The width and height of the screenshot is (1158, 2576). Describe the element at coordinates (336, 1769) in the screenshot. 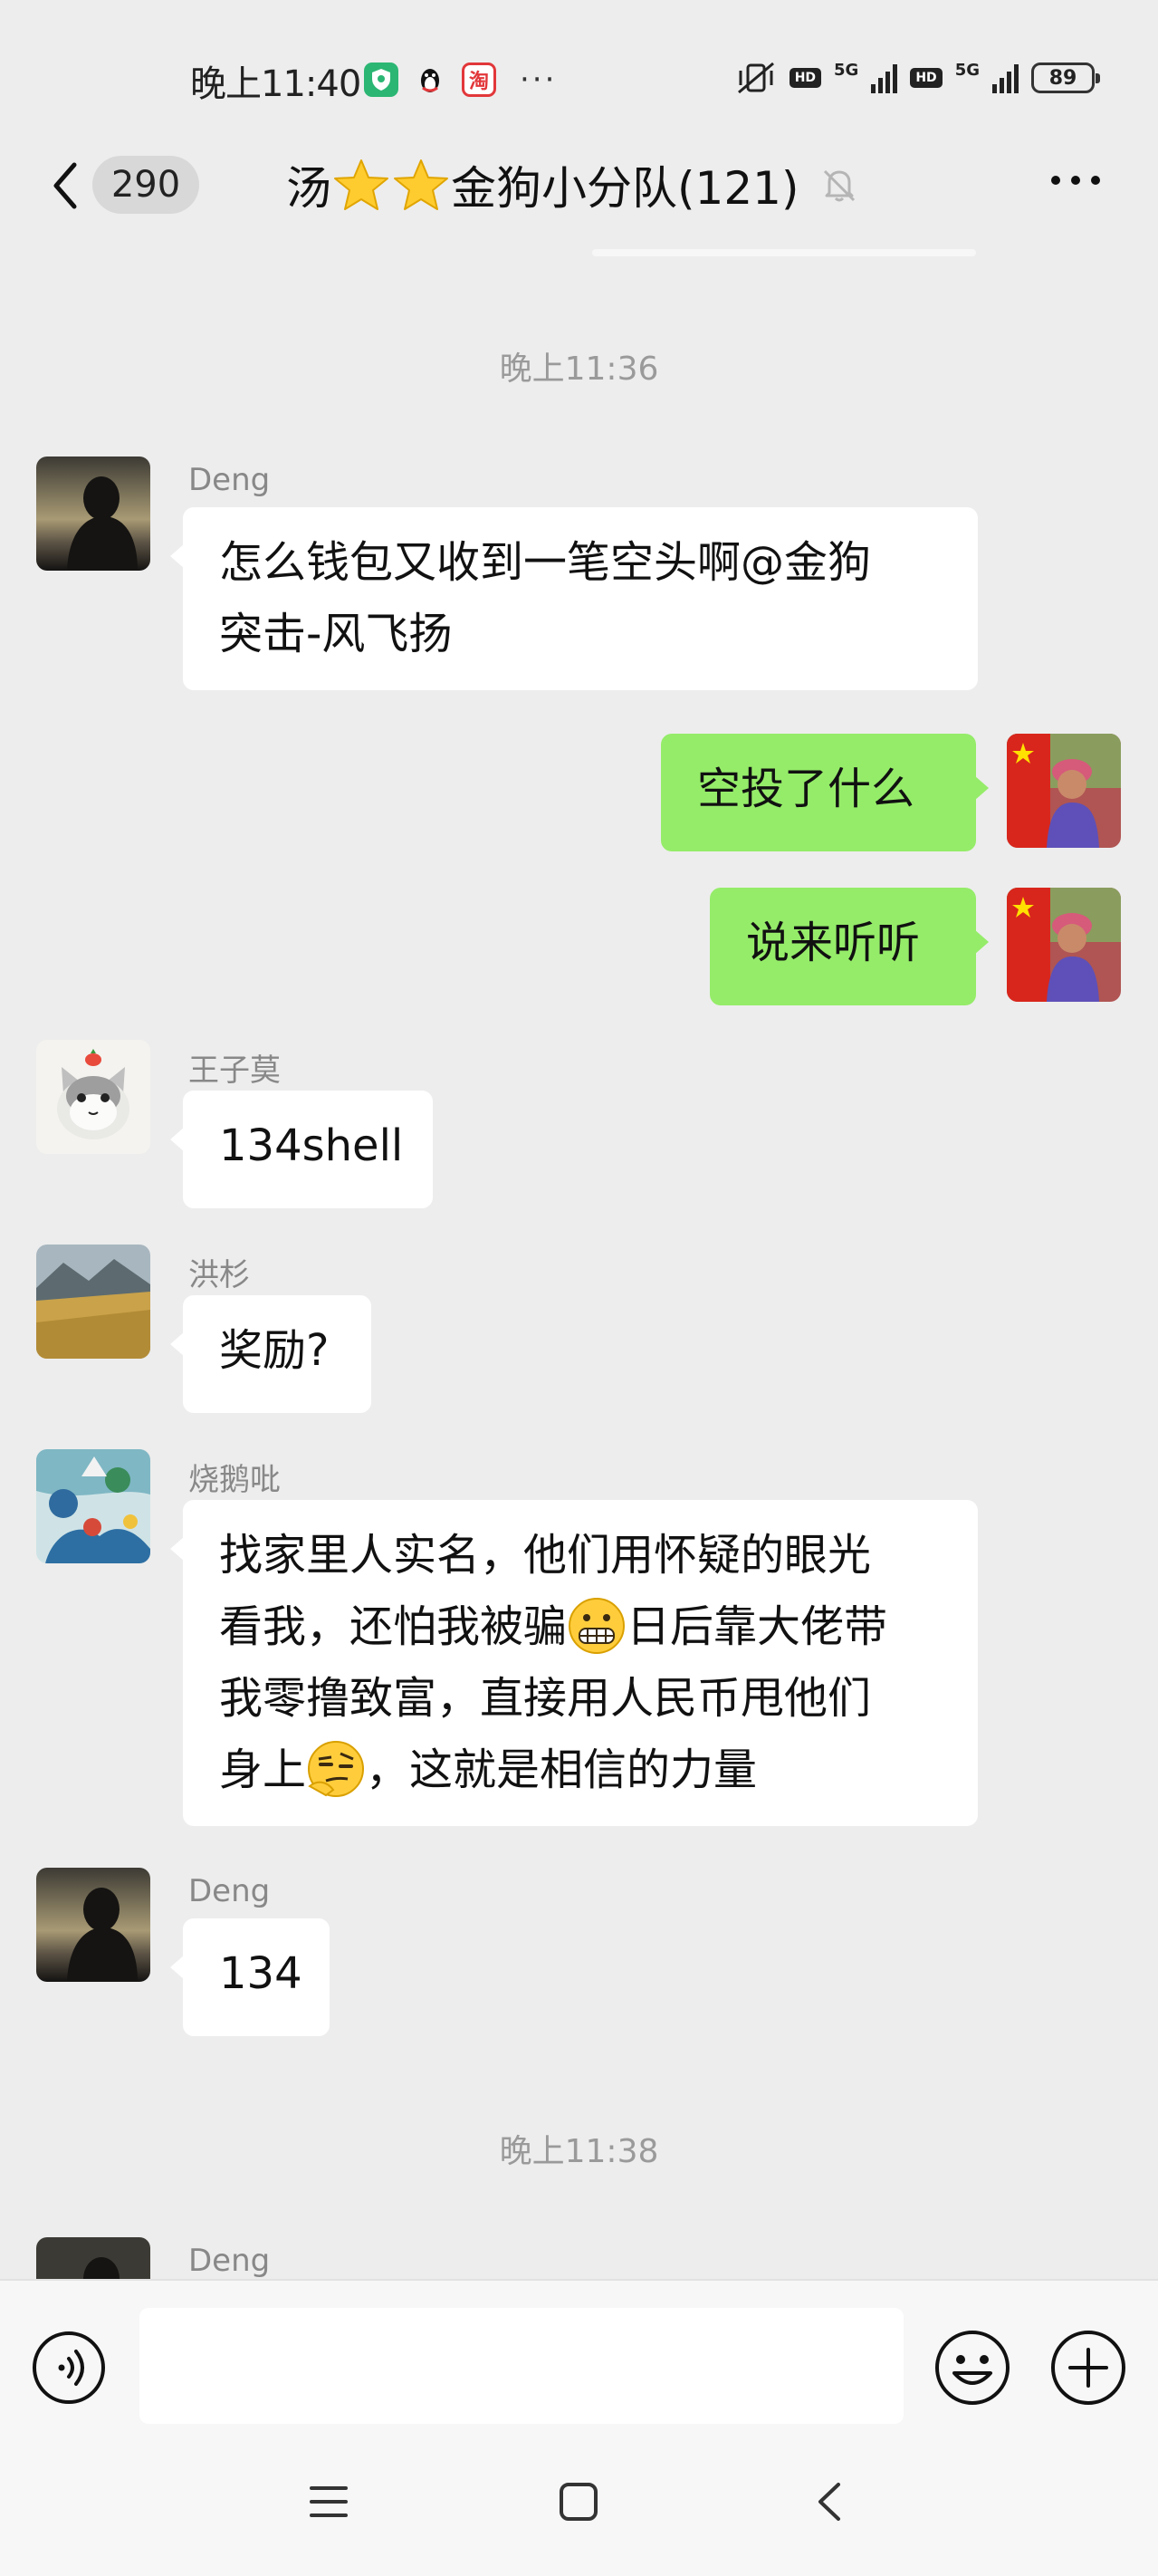

I see `skeptical-emoji-icon` at that location.